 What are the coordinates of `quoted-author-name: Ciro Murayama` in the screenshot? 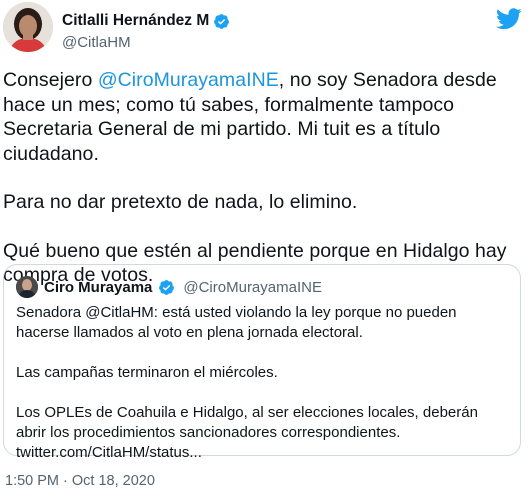 It's located at (98, 287).